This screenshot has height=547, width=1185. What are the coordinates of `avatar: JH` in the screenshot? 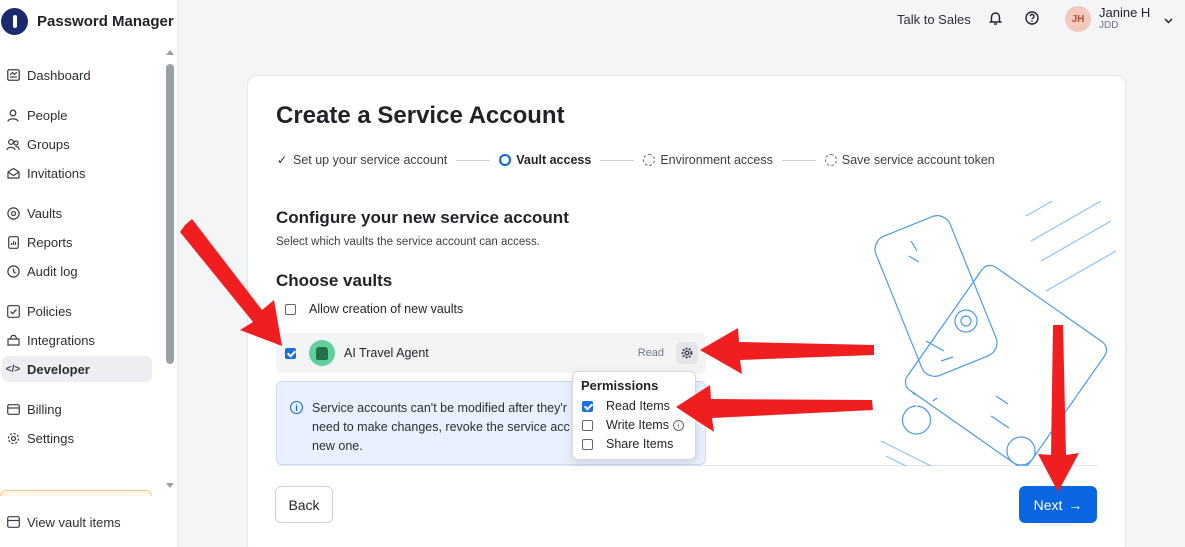 It's located at (1078, 19).